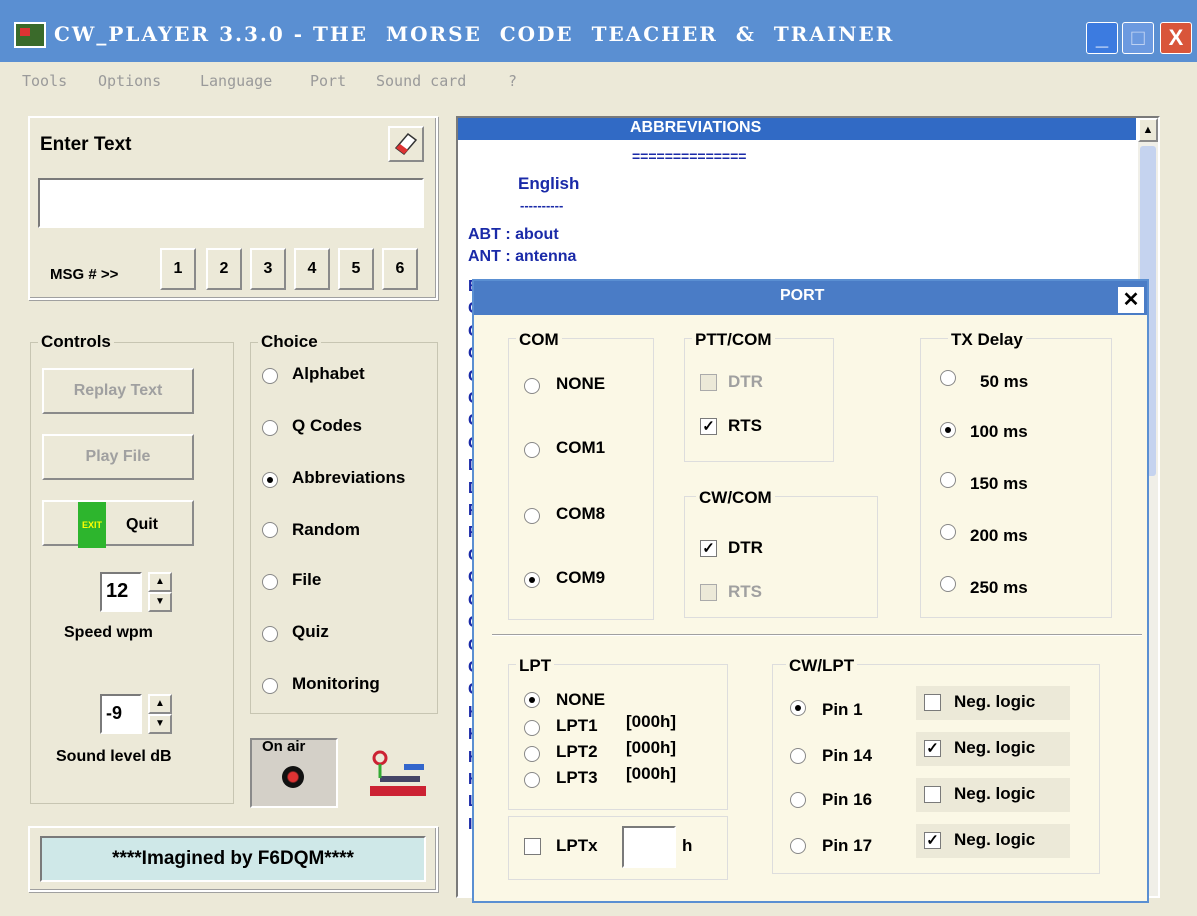 This screenshot has height=916, width=1197. I want to click on replay-text-button: Replay Text, so click(118, 391).